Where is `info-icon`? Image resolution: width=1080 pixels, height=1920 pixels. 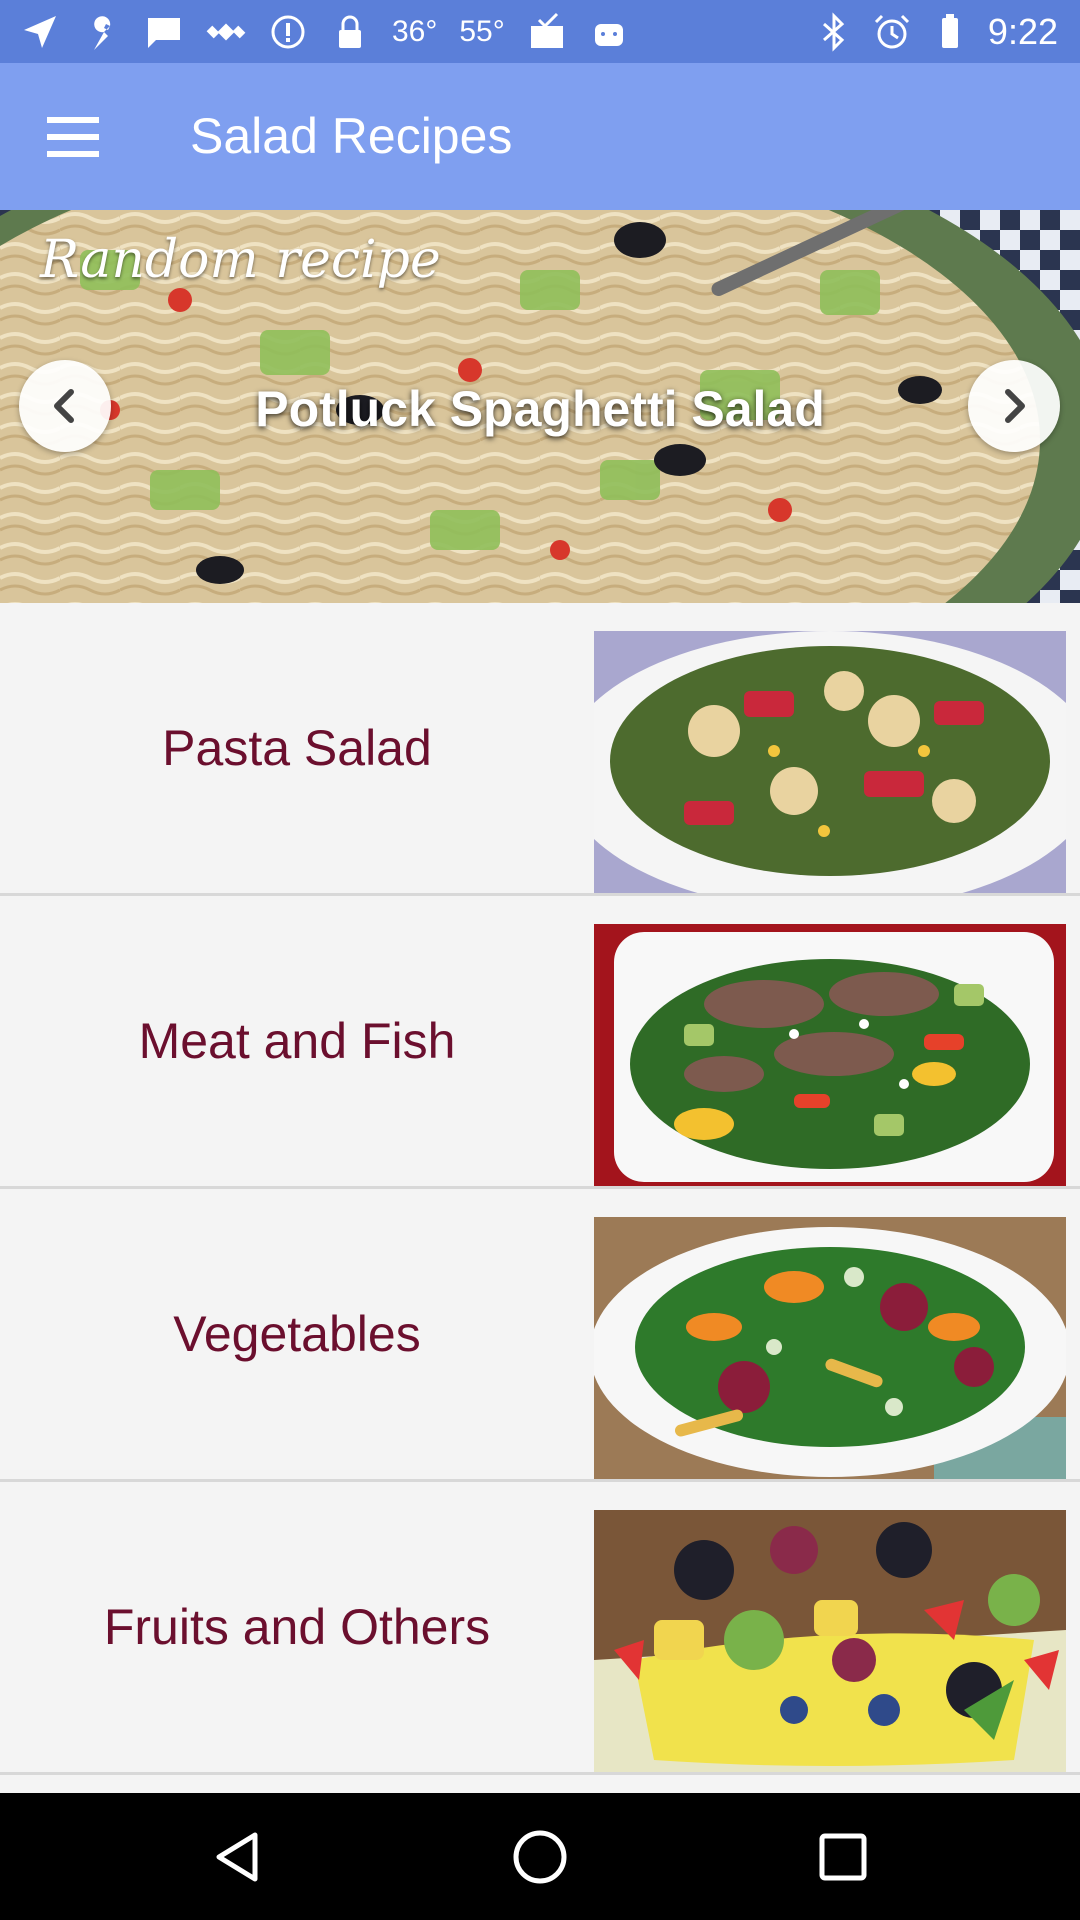 info-icon is located at coordinates (288, 32).